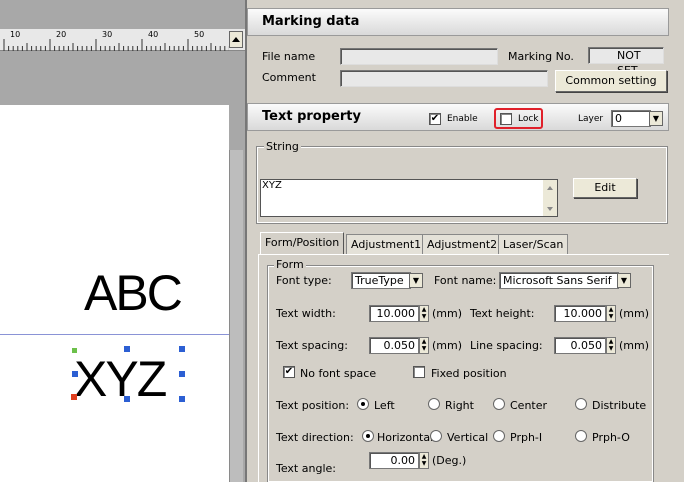 The image size is (684, 482). What do you see at coordinates (619, 405) in the screenshot?
I see `text-position-distribute-label: Distribute` at bounding box center [619, 405].